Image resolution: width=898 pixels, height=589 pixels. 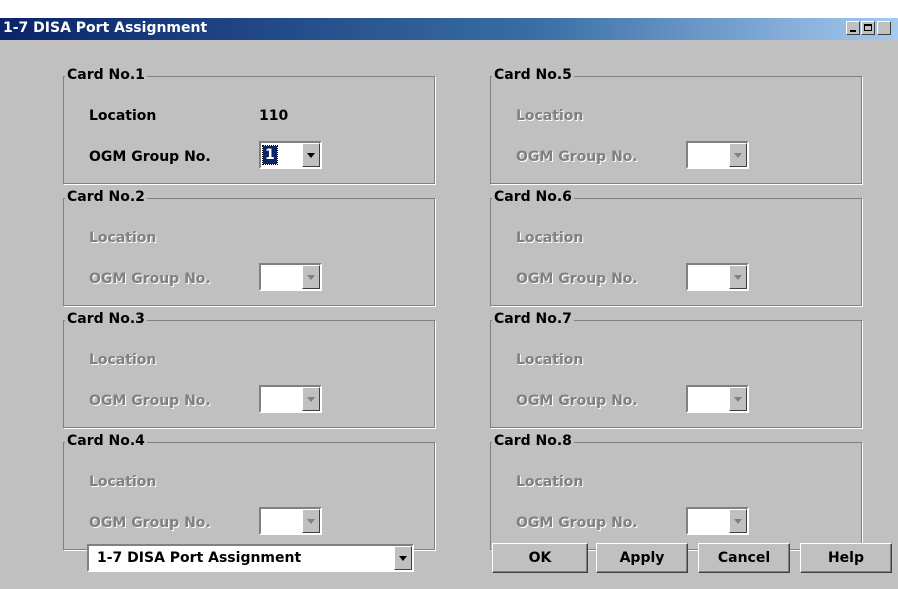 I want to click on card-title: Card No.4, so click(x=106, y=441).